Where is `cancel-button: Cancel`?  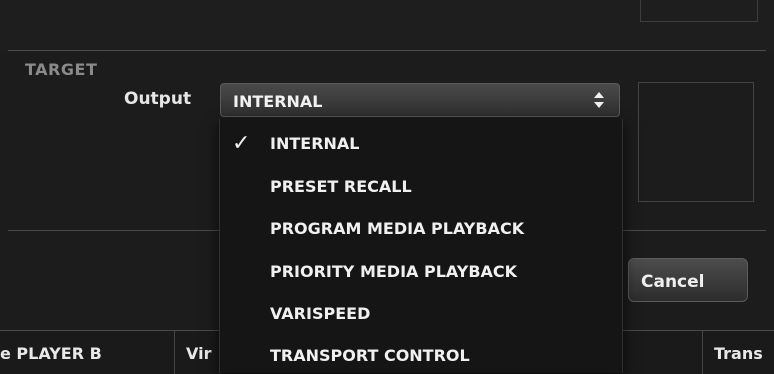
cancel-button: Cancel is located at coordinates (688, 280).